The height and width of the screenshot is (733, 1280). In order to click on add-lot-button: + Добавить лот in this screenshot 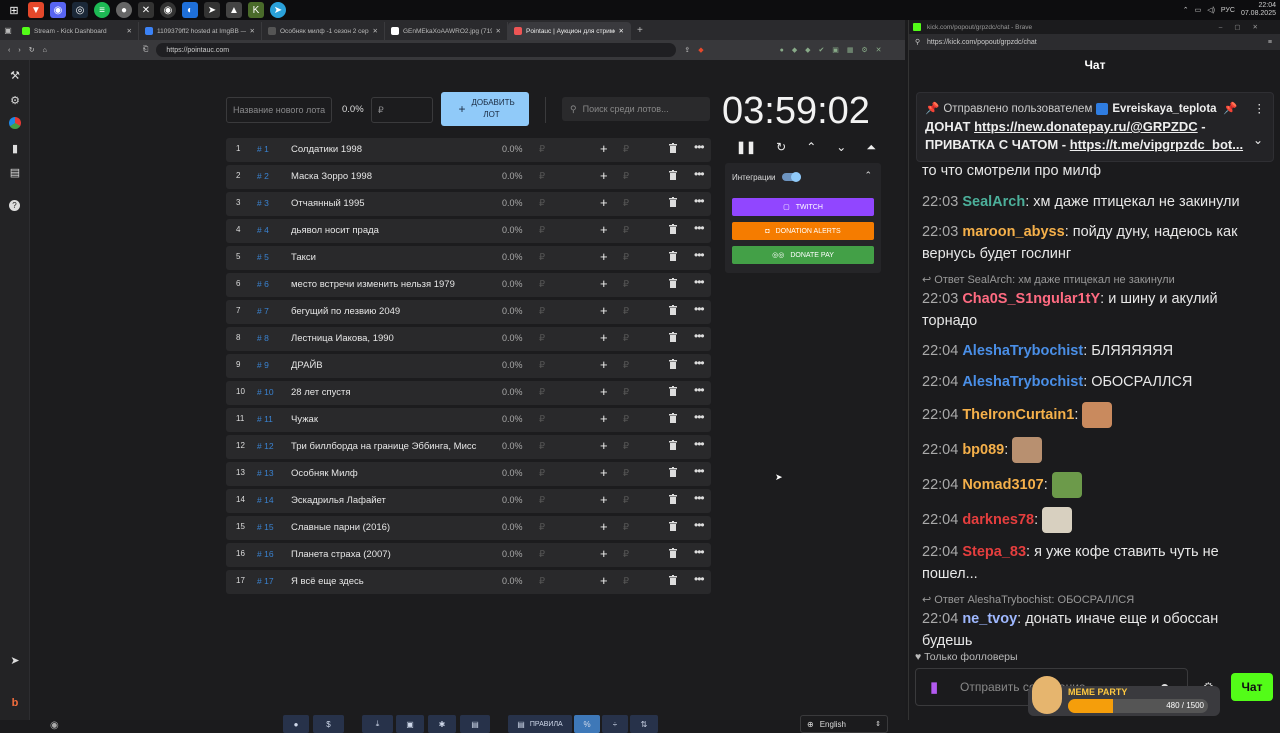, I will do `click(485, 109)`.